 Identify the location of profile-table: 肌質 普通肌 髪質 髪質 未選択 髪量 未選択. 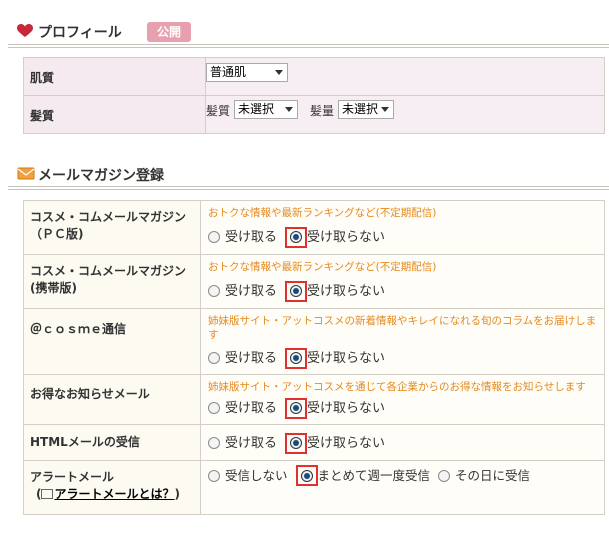
(314, 95).